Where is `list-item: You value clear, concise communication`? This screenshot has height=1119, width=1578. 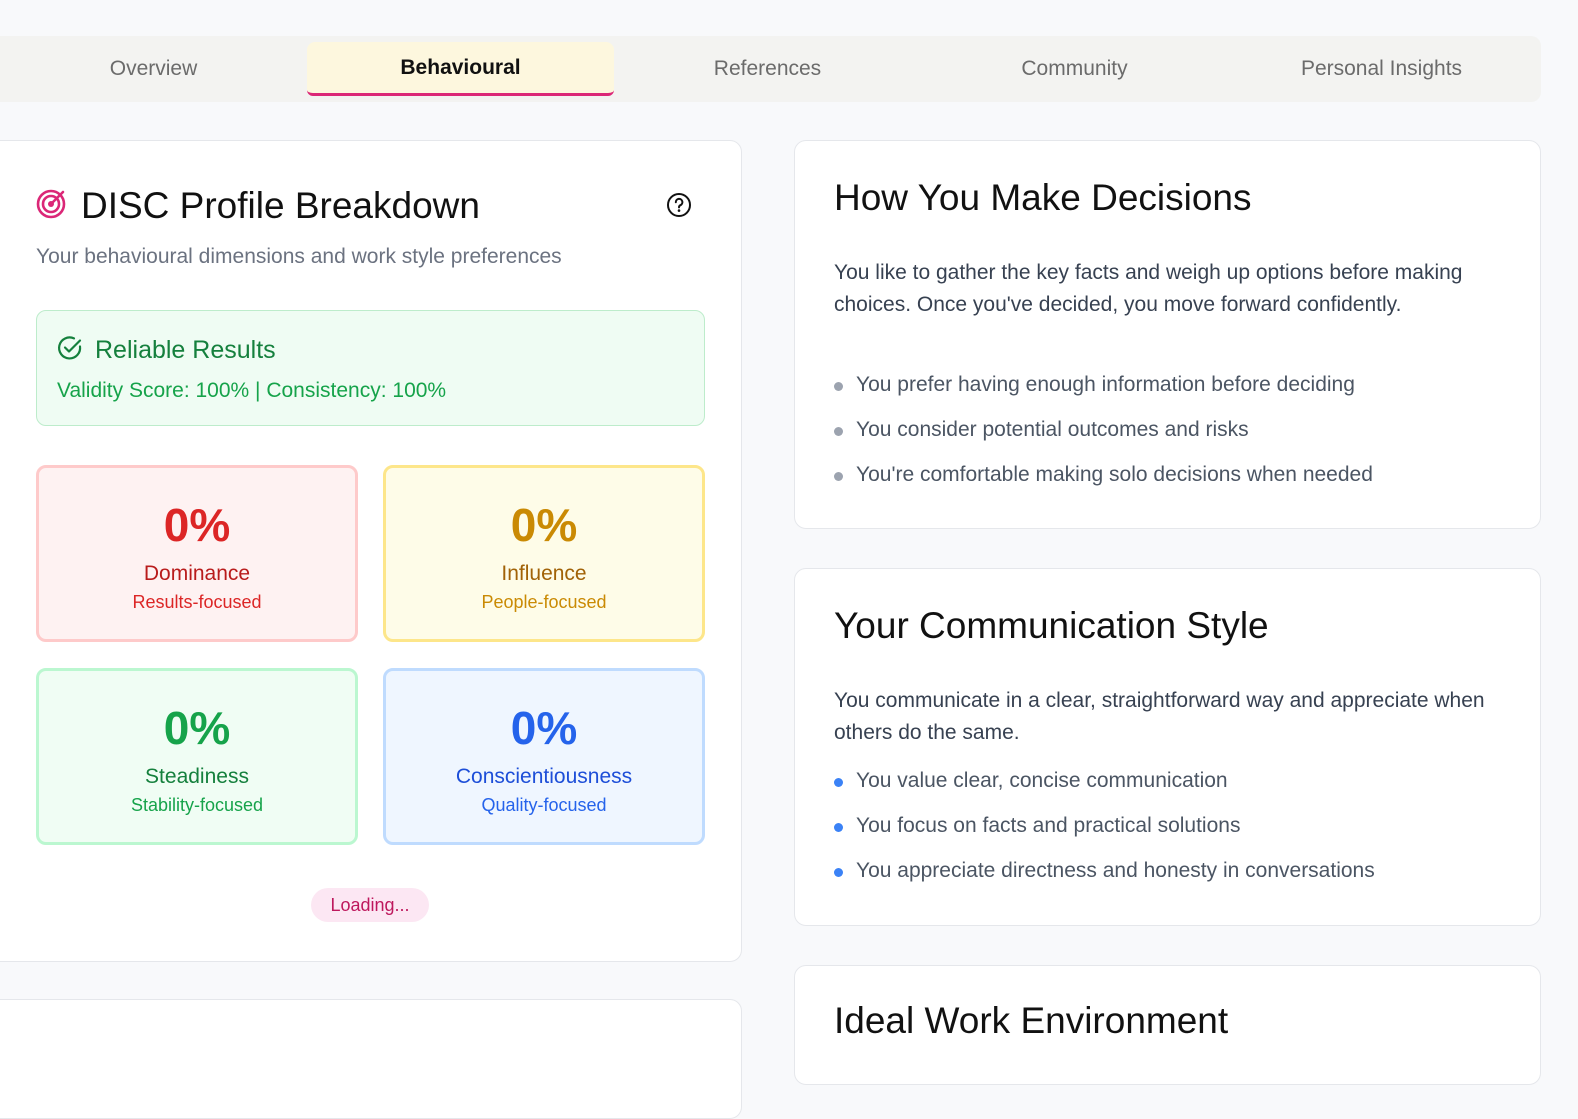 list-item: You value clear, concise communication is located at coordinates (1104, 791).